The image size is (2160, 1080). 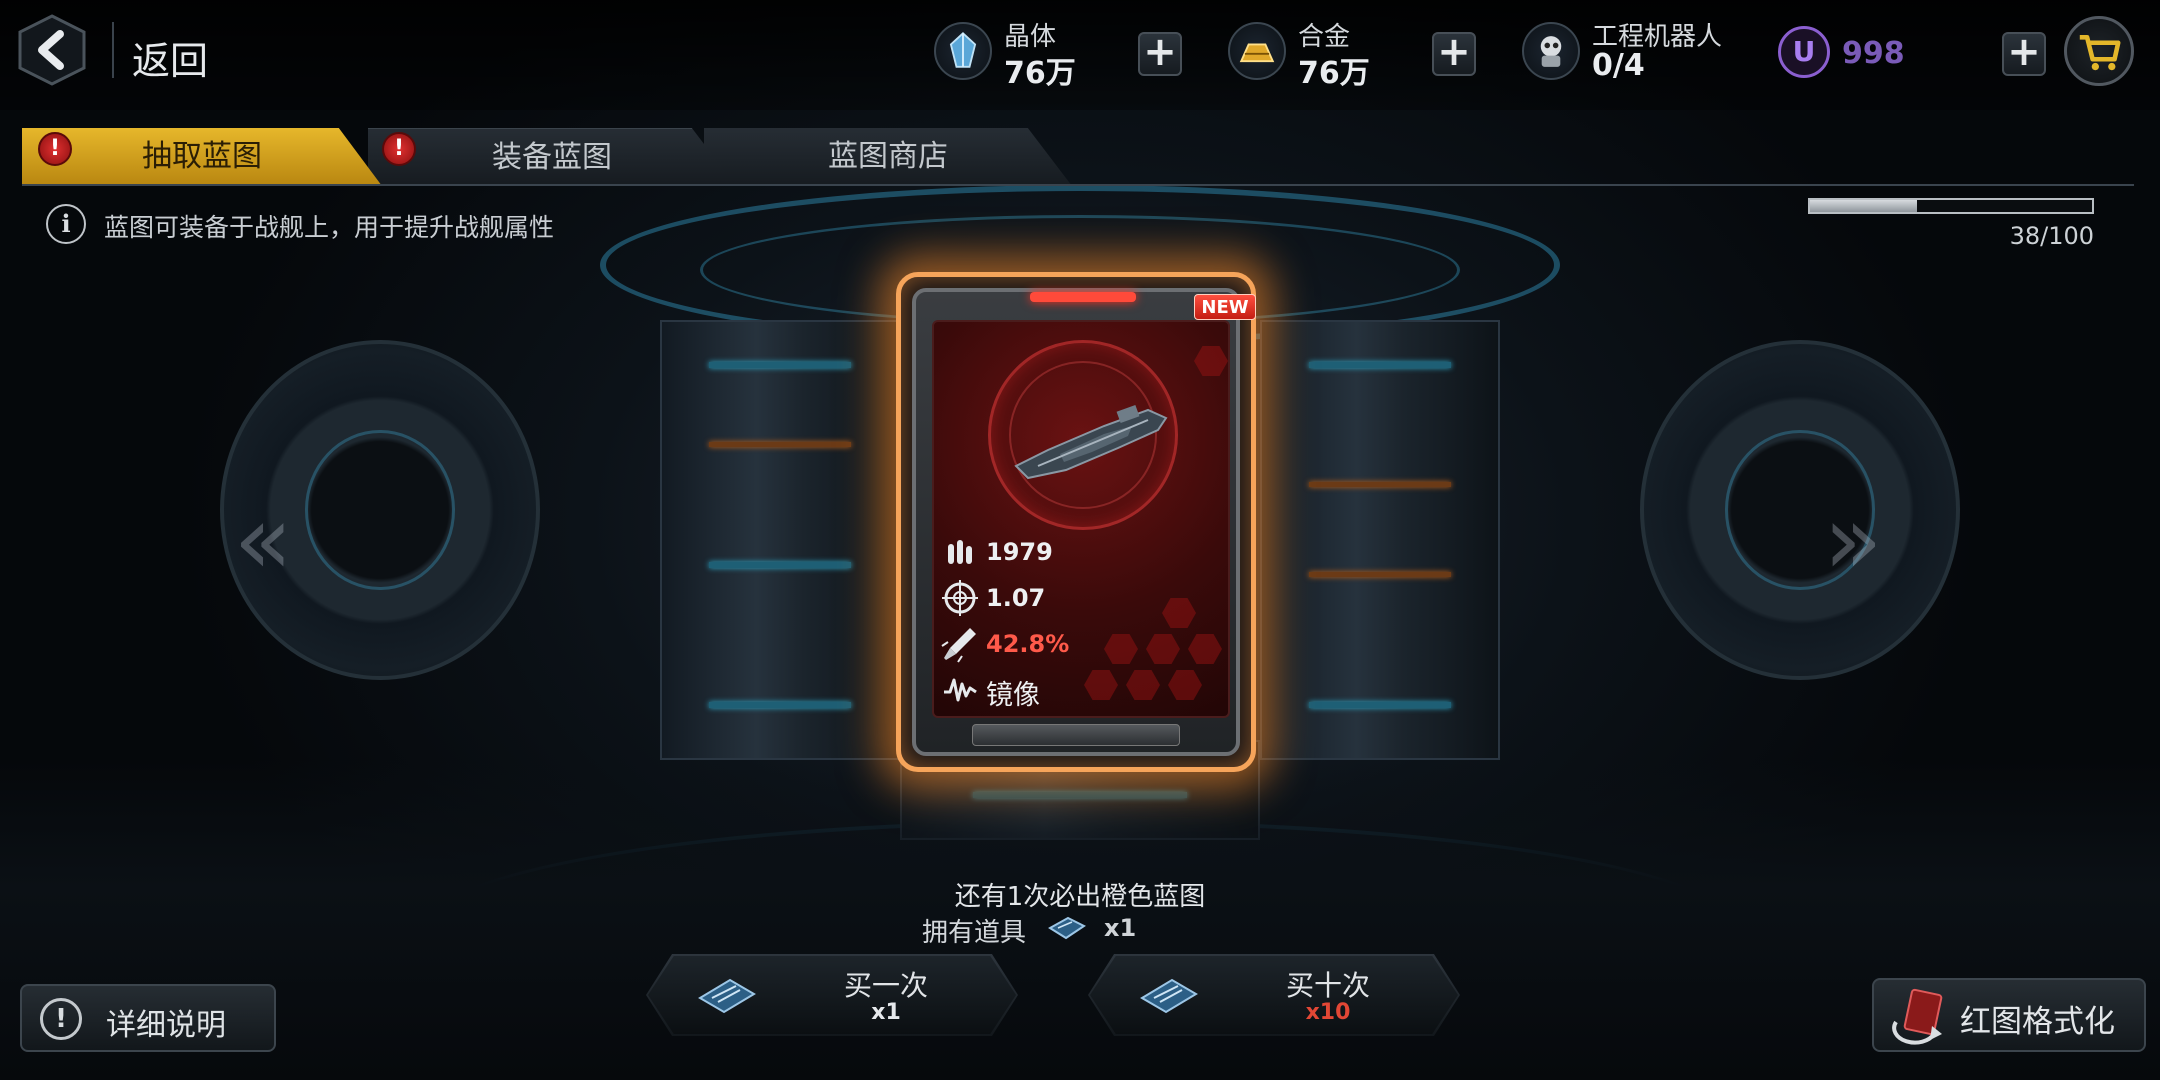 I want to click on buy-ten-label: 买十次, so click(x=1327, y=985).